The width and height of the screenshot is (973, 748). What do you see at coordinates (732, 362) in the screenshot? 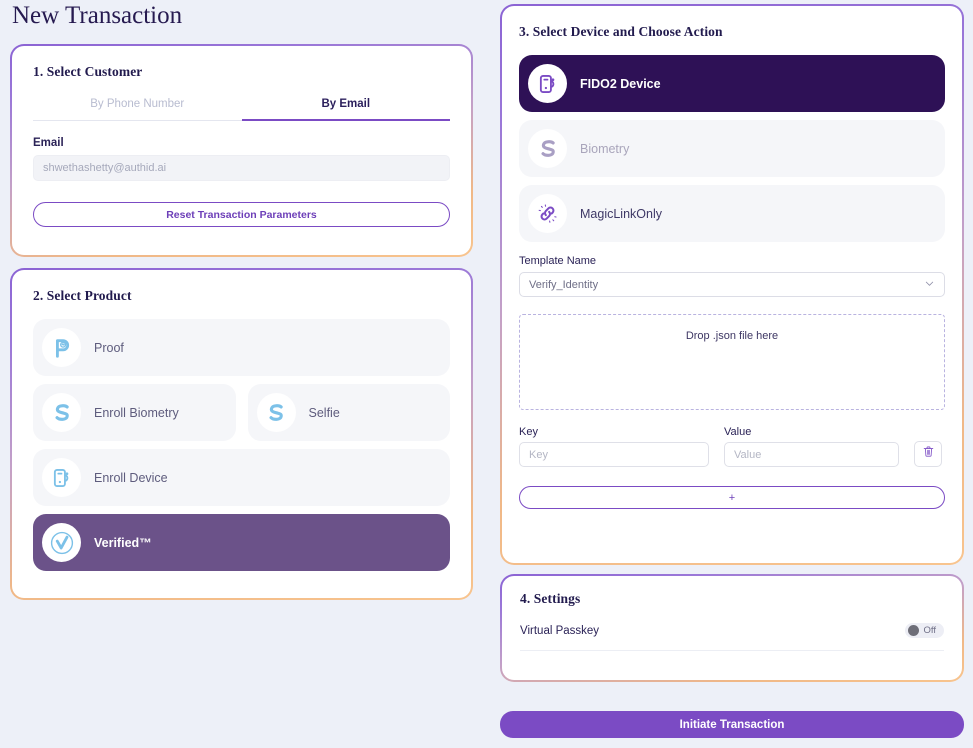
I see `json-dropzone: Drop .json file here` at bounding box center [732, 362].